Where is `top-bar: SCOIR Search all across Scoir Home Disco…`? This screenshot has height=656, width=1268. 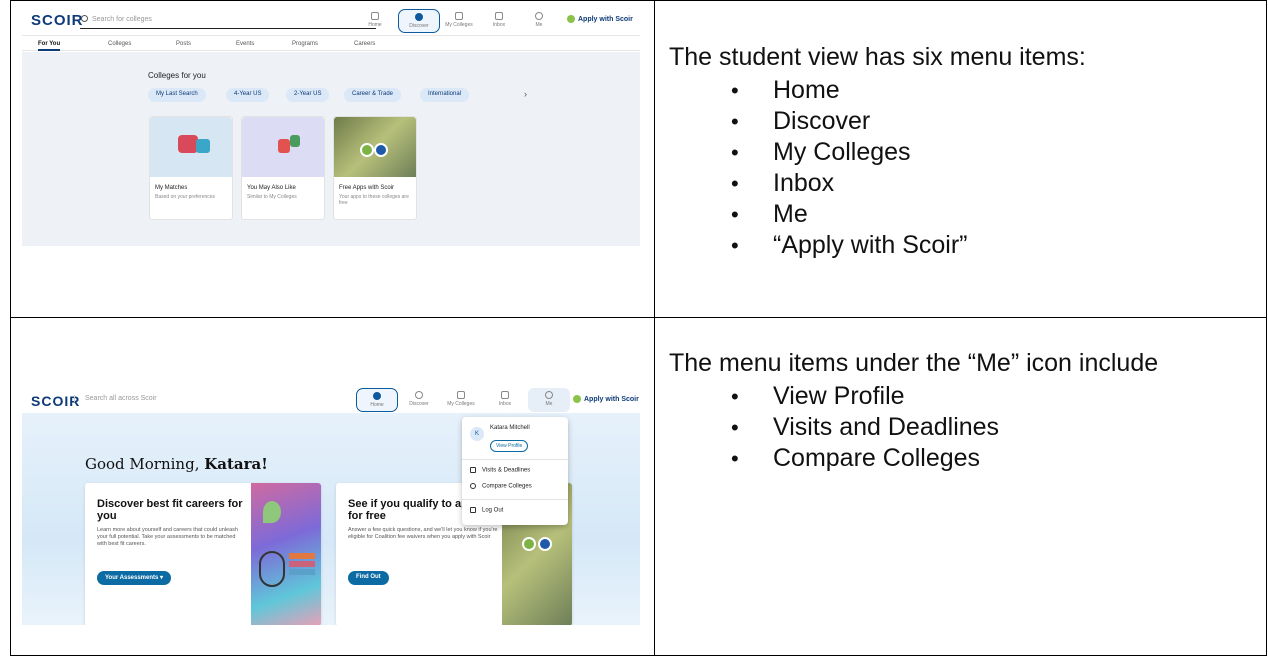 top-bar: SCOIR Search all across Scoir Home Disco… is located at coordinates (331, 399).